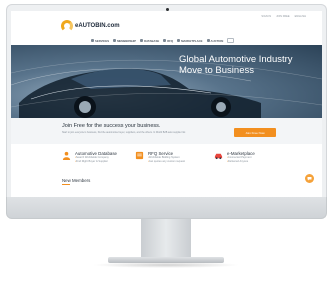  Describe the element at coordinates (166, 162) in the screenshot. I see `service-line: Get quotes any custom request` at that location.